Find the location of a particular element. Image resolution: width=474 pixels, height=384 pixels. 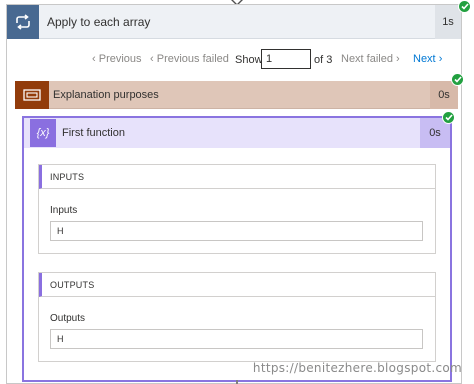

connector-line is located at coordinates (237, 382).